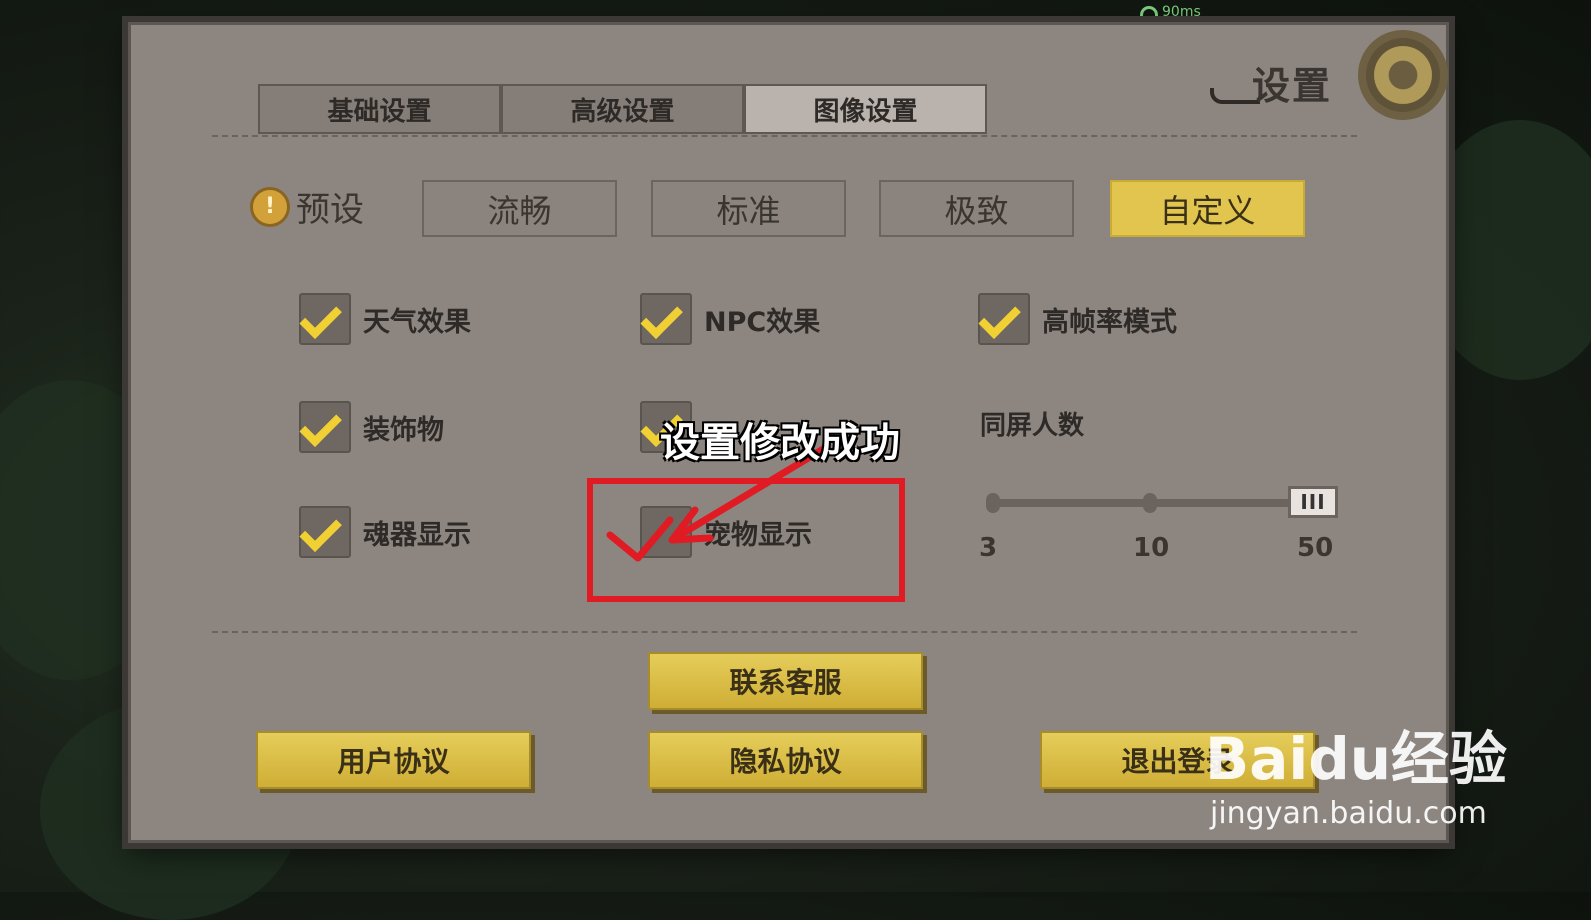  What do you see at coordinates (393, 760) in the screenshot?
I see `user-agreement-button: 用户协议` at bounding box center [393, 760].